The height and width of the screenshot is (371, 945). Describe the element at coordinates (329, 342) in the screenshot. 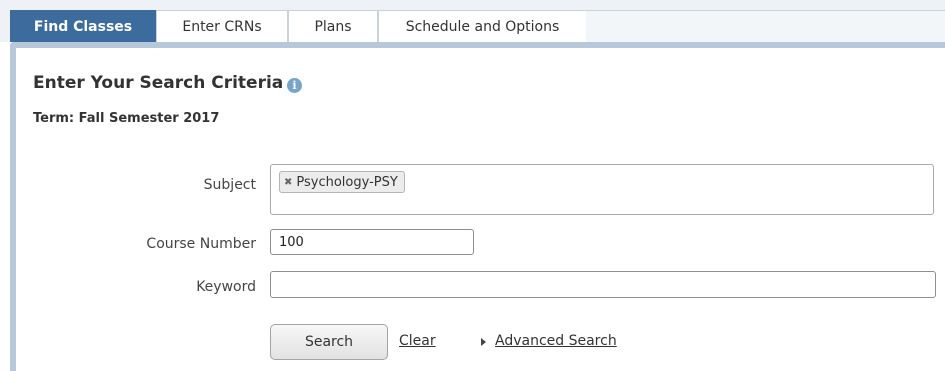

I see `search-button: Search` at that location.